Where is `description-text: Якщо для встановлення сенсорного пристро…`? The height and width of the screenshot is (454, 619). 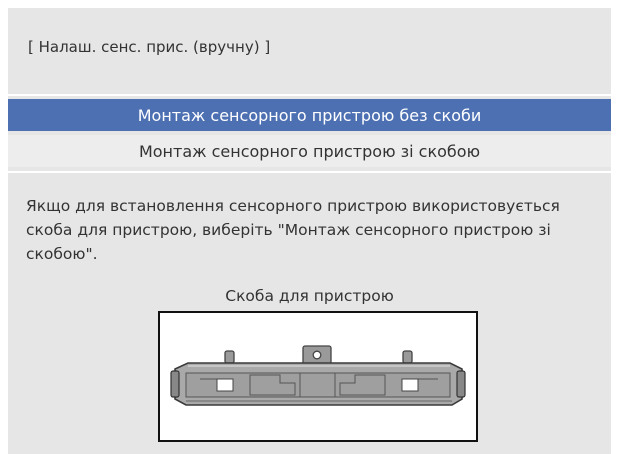
description-text: Якщо для встановлення сенсорного пристро… is located at coordinates (293, 230).